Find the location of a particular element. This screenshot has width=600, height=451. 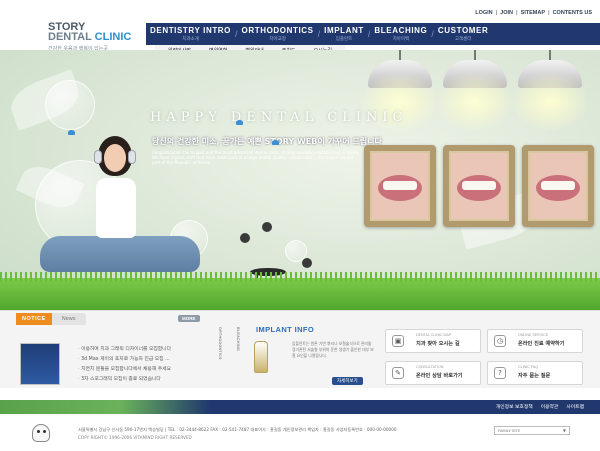

footer-link-privacy: 개인정보 보호정책 is located at coordinates (514, 406).